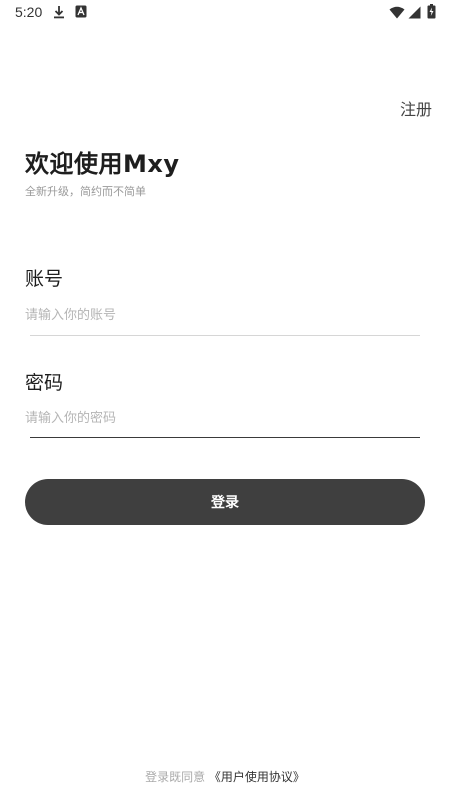 This screenshot has width=450, height=800. Describe the element at coordinates (44, 383) in the screenshot. I see `password-label: 密码` at that location.